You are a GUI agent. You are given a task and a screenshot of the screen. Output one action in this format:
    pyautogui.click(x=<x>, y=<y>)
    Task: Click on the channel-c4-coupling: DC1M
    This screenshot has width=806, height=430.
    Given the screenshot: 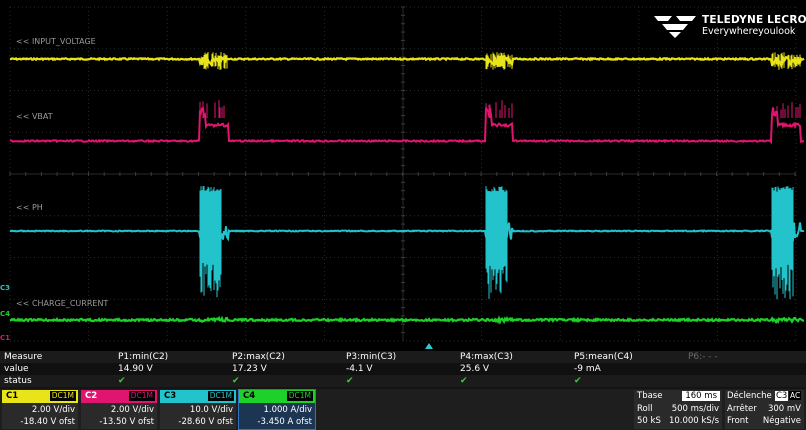 What is the action you would take?
    pyautogui.click(x=299, y=396)
    